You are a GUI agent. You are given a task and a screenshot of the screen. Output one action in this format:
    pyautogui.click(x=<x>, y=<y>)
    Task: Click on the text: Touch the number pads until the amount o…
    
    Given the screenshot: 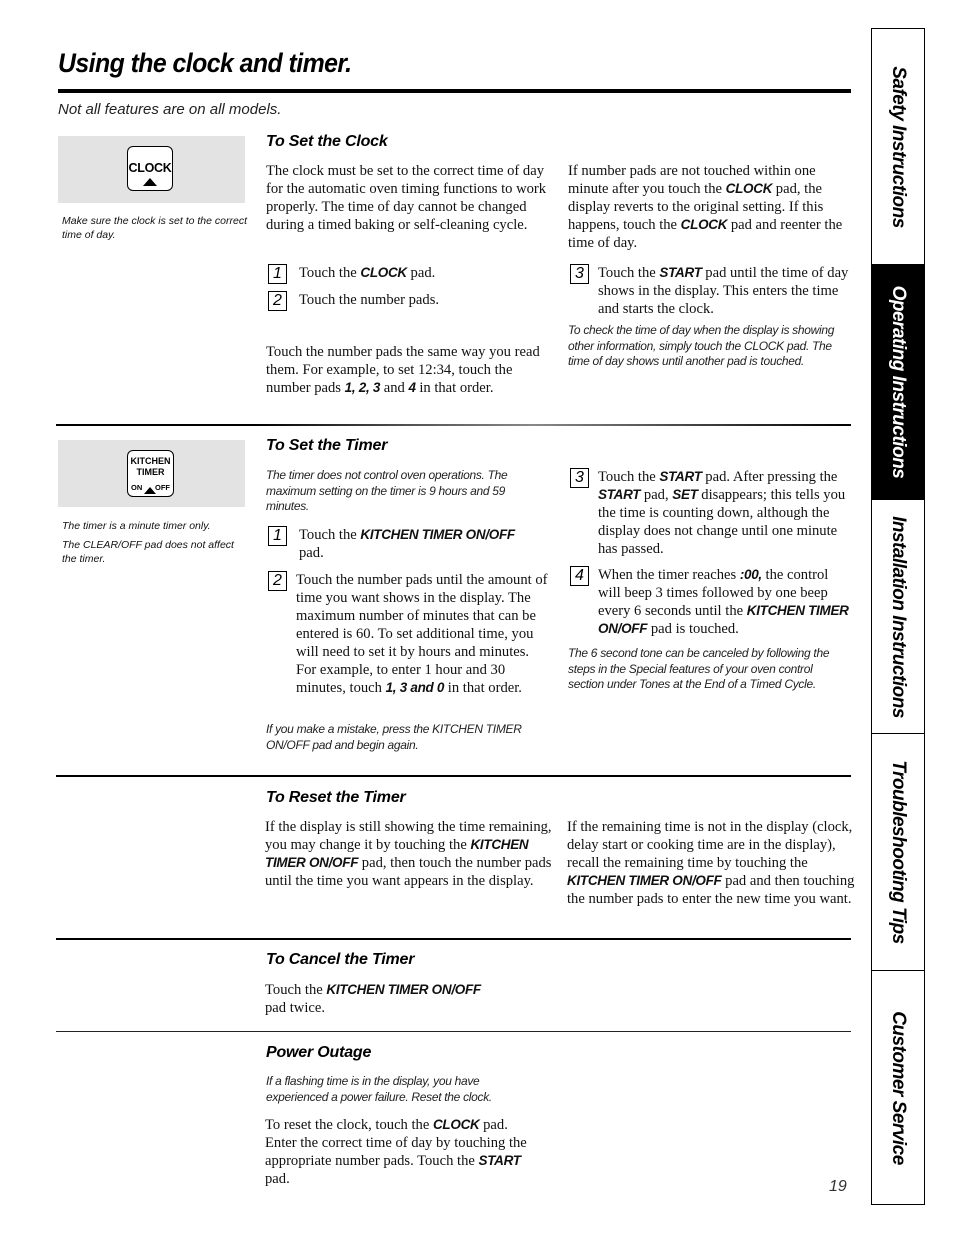 What is the action you would take?
    pyautogui.click(x=422, y=634)
    